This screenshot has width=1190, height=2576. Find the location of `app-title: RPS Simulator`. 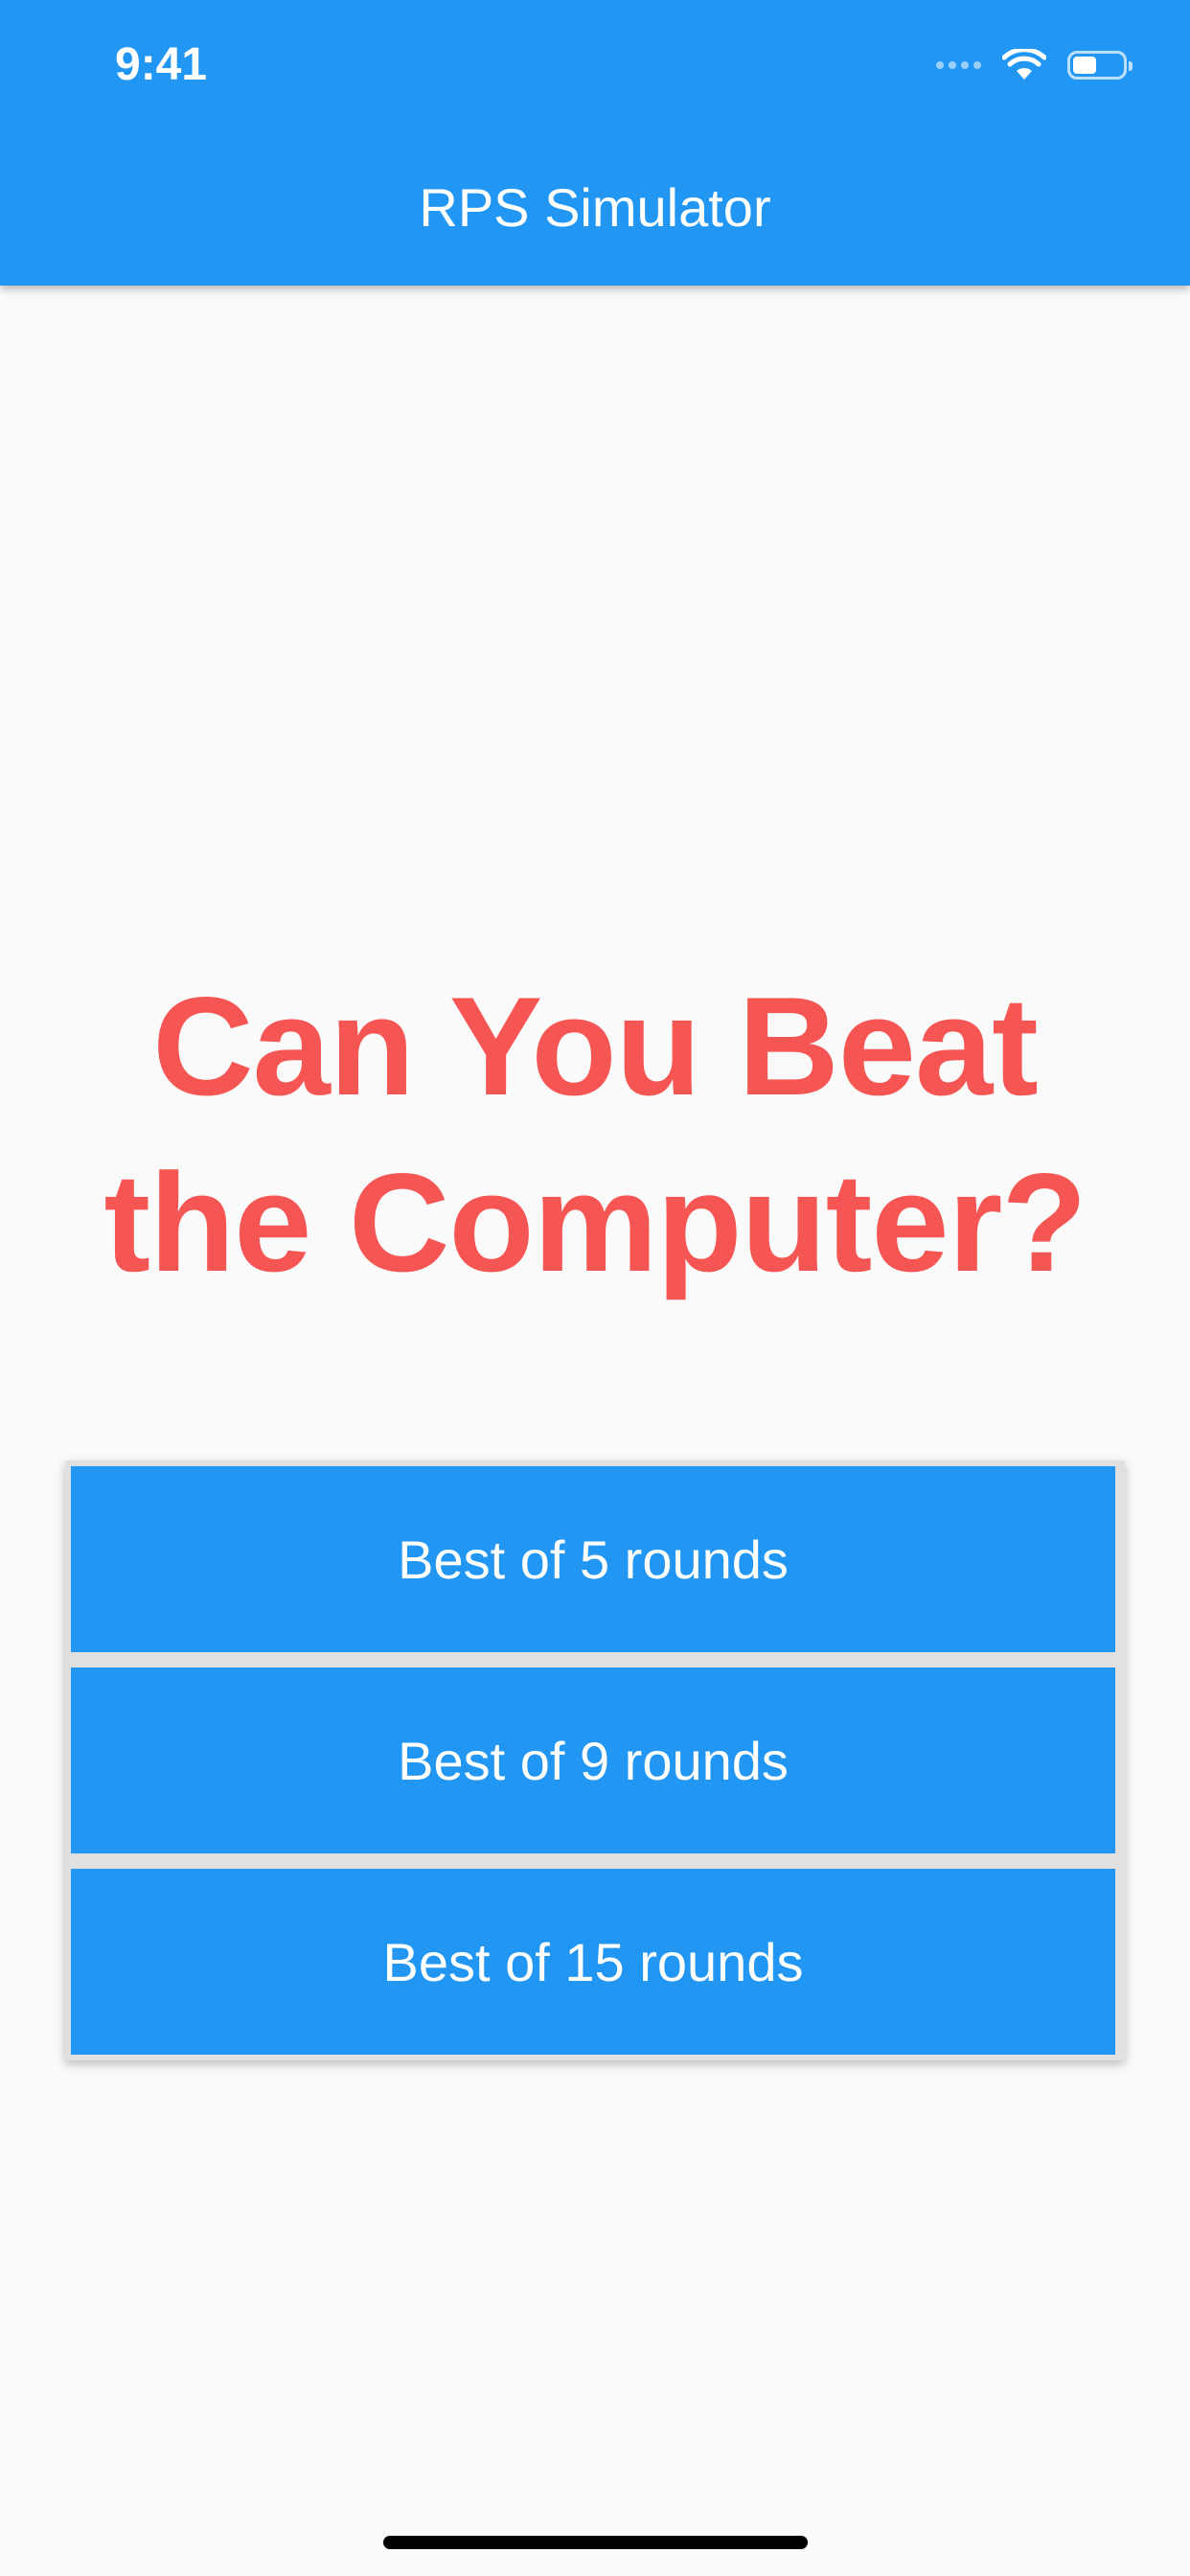

app-title: RPS Simulator is located at coordinates (595, 207).